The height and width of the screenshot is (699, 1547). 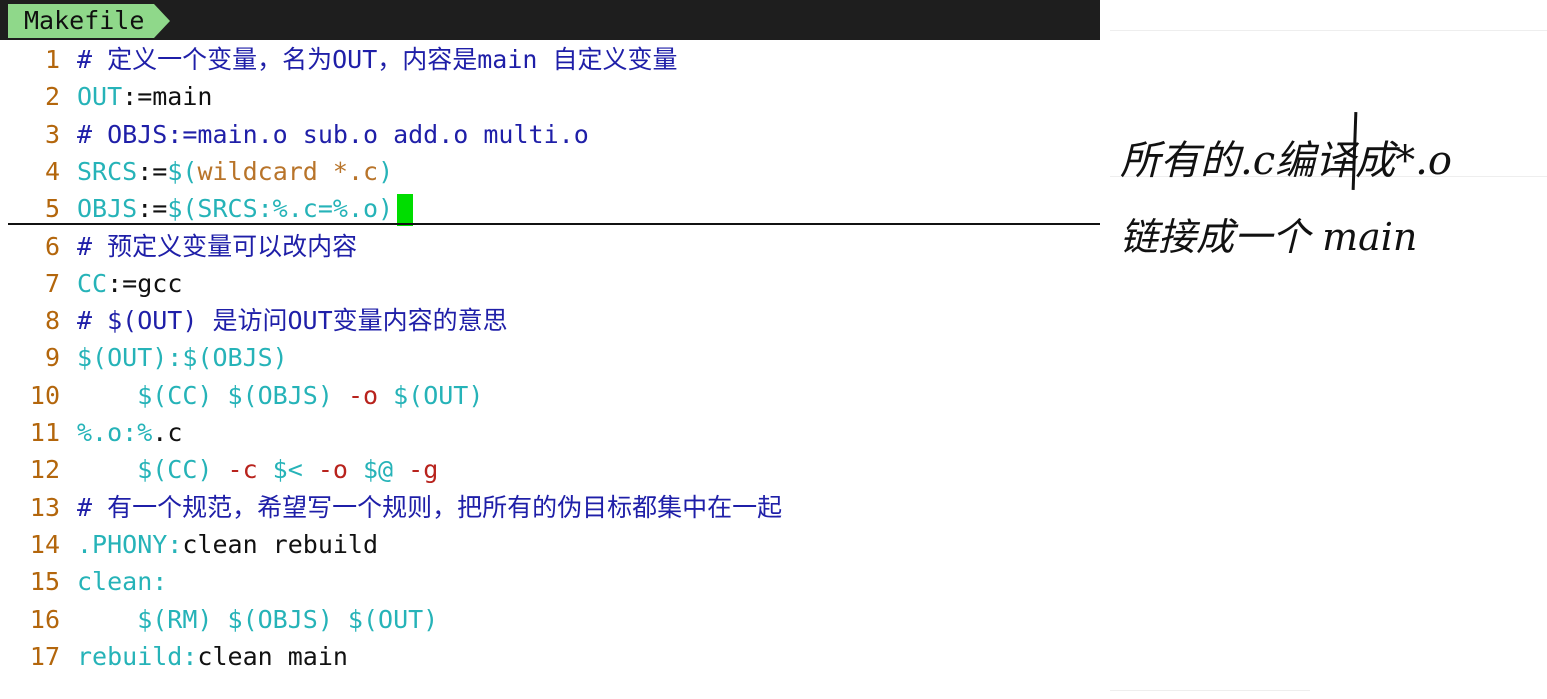 What do you see at coordinates (44, 507) in the screenshot?
I see `line-number: 13` at bounding box center [44, 507].